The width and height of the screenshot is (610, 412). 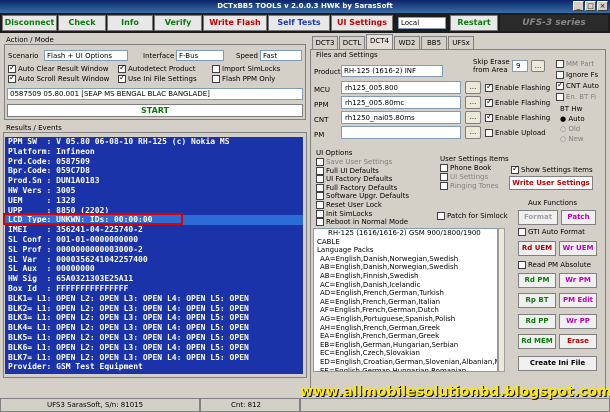 I want to click on rd-pm-button: Rd PM, so click(x=537, y=280).